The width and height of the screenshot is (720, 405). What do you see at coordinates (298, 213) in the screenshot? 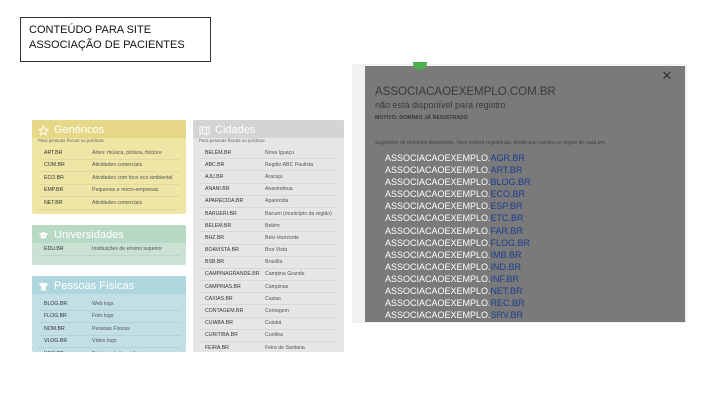
I see `domain-description: Barueri (município da região)` at bounding box center [298, 213].